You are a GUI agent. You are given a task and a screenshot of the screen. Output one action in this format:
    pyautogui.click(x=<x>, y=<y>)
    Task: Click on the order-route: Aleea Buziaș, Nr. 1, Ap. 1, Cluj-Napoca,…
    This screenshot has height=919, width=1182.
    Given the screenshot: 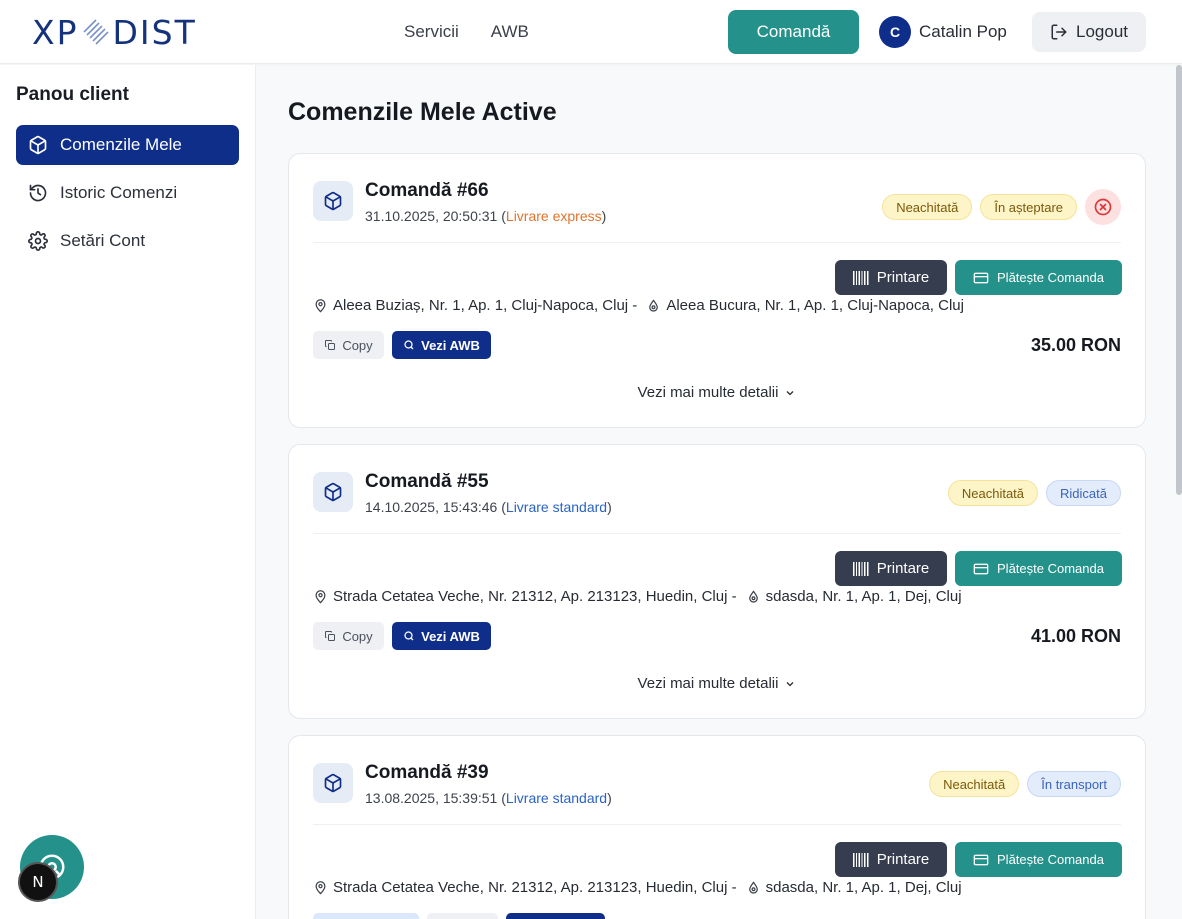 What is the action you would take?
    pyautogui.click(x=638, y=305)
    